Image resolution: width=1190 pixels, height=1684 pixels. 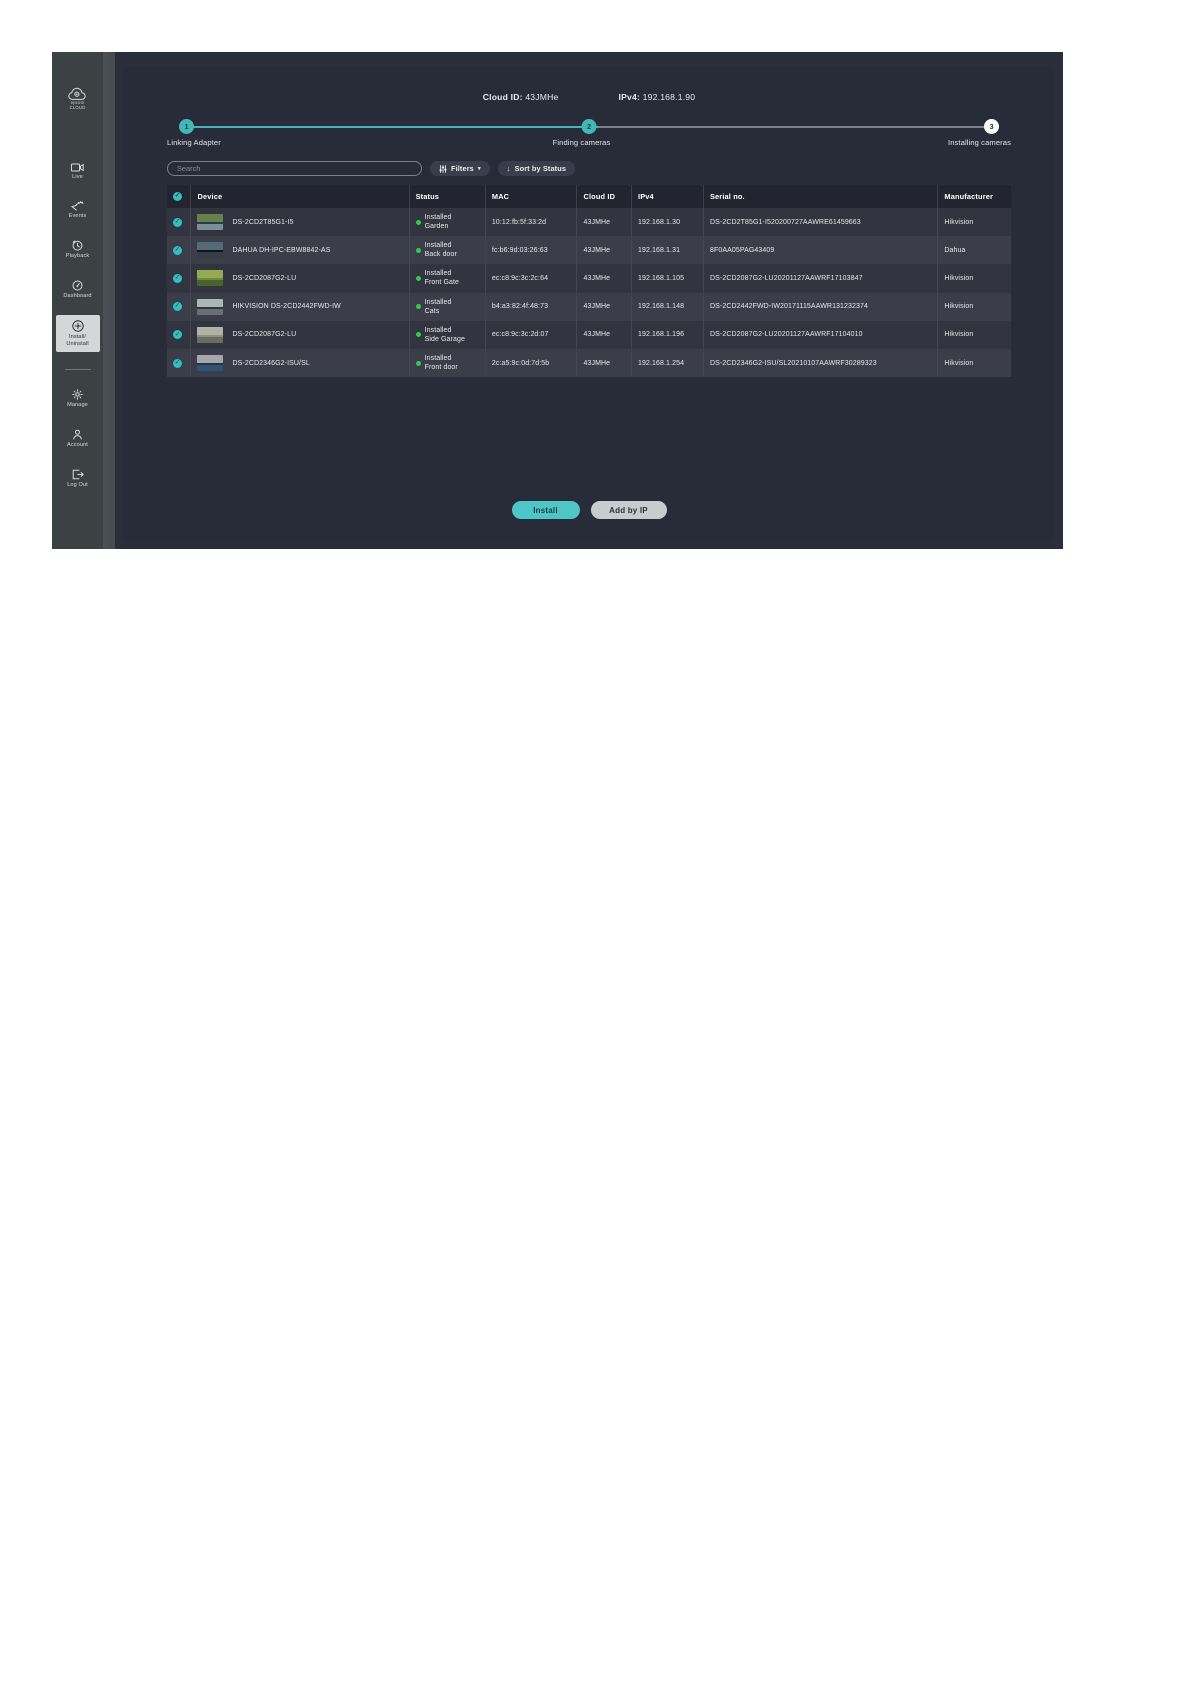 I want to click on filters-label: Filters, so click(x=462, y=168).